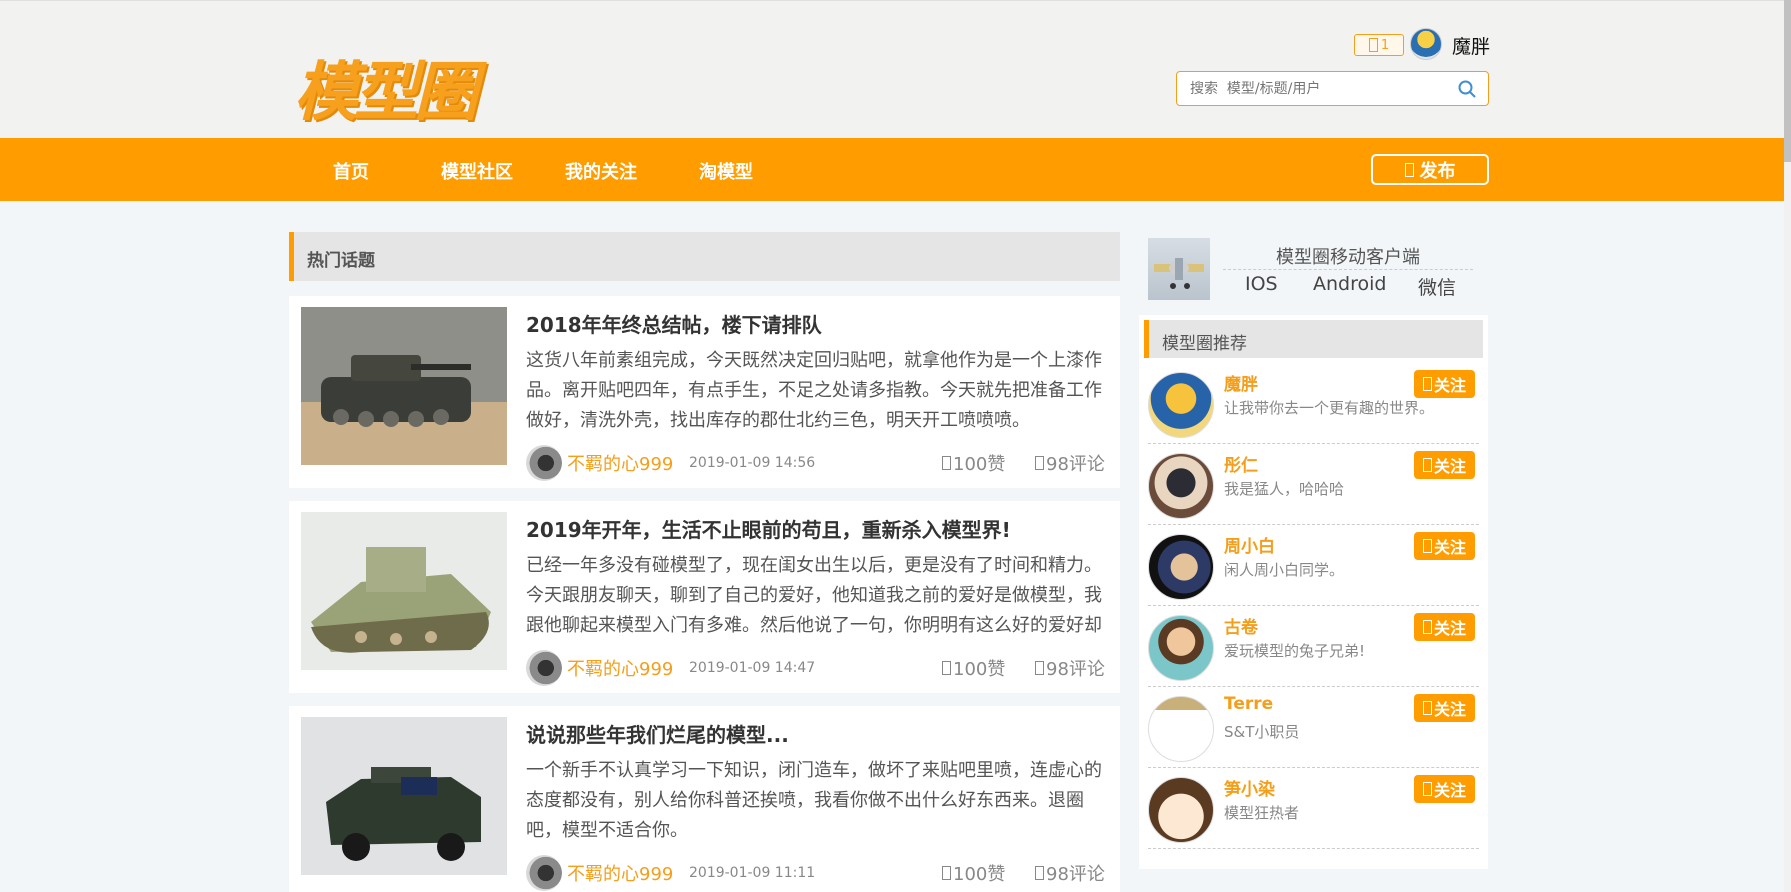  What do you see at coordinates (341, 261) in the screenshot?
I see `section-title: 热门话题` at bounding box center [341, 261].